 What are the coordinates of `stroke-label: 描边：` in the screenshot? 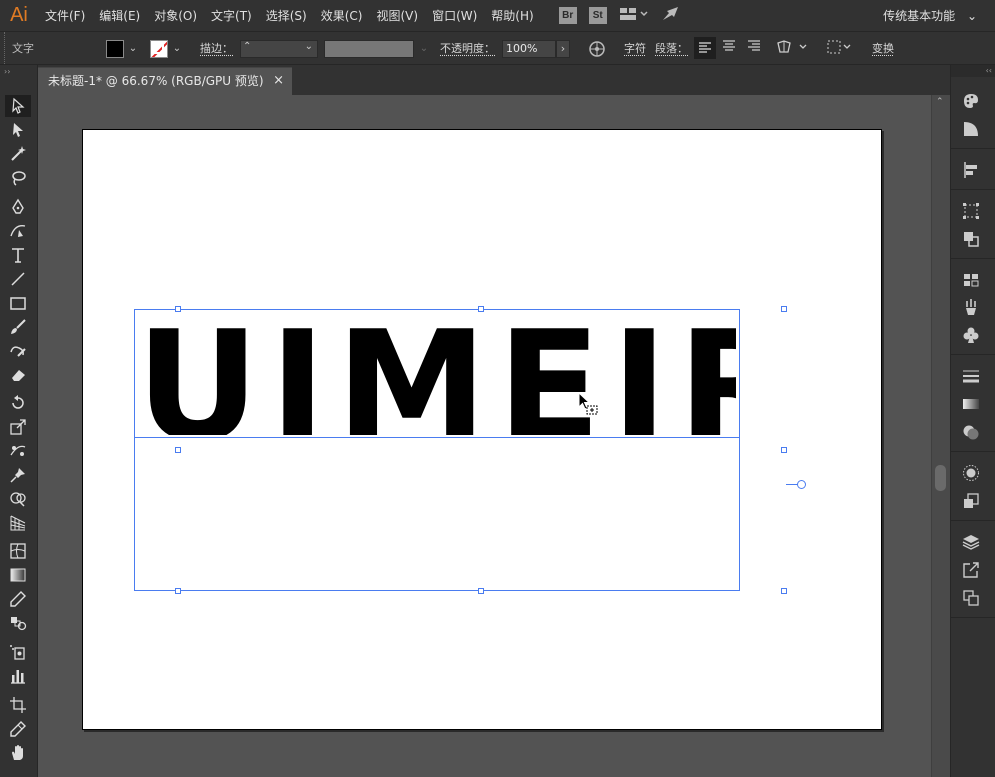 It's located at (216, 49).